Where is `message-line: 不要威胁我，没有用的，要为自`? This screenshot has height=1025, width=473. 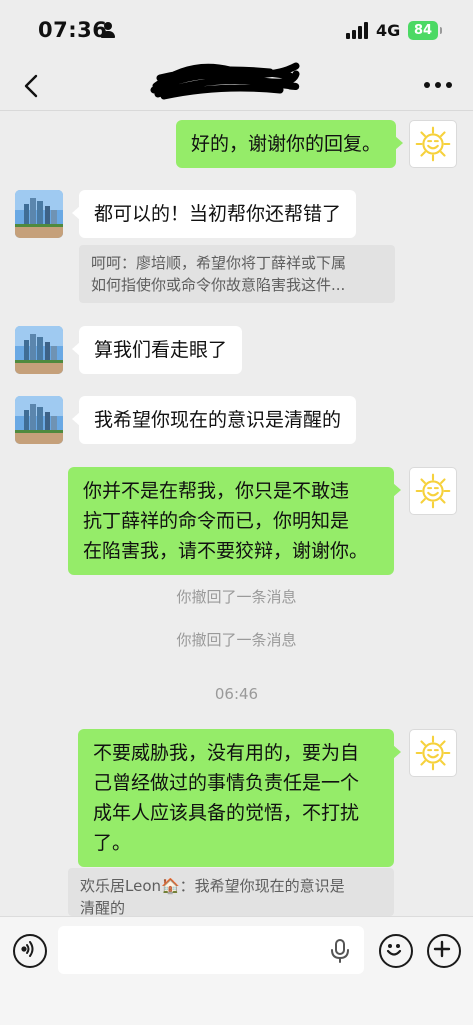
message-line: 不要威胁我，没有用的，要为自 is located at coordinates (226, 753).